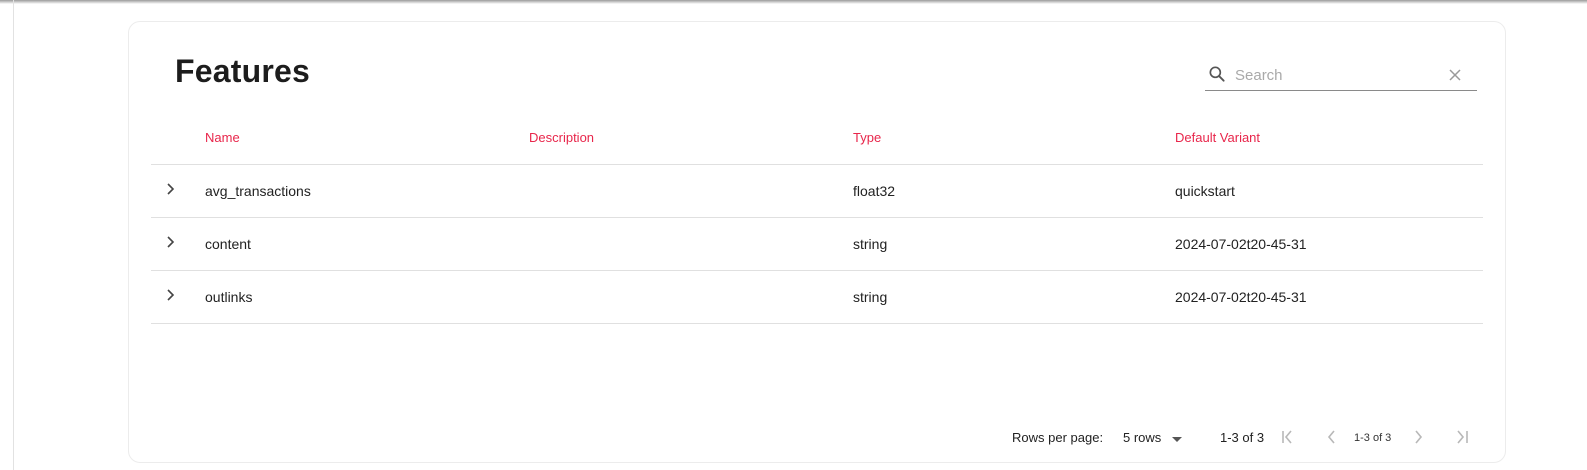 The image size is (1587, 470). I want to click on search-icon, so click(1217, 74).